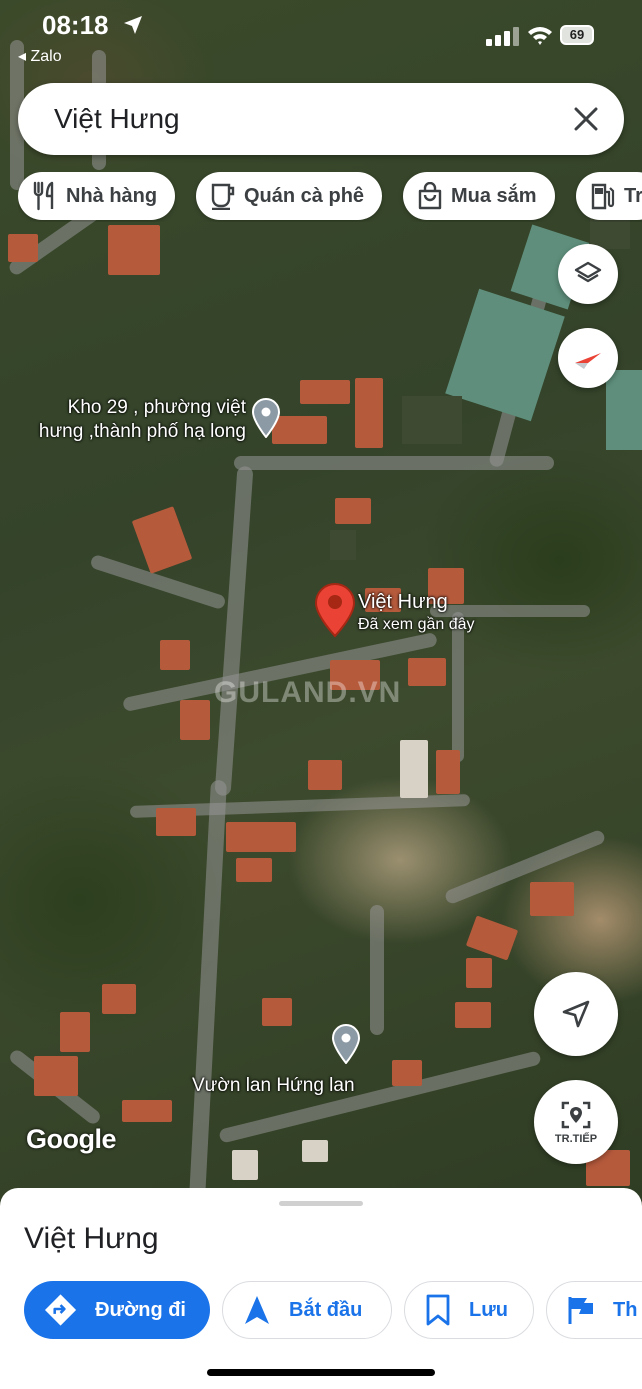  Describe the element at coordinates (304, 195) in the screenshot. I see `chip-label: Quán cà phê` at that location.